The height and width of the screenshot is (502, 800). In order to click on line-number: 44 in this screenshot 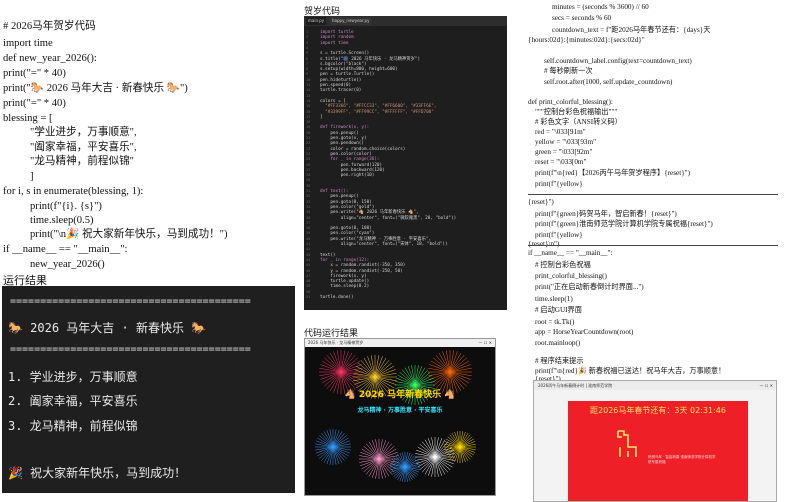, I will do `click(308, 259)`.